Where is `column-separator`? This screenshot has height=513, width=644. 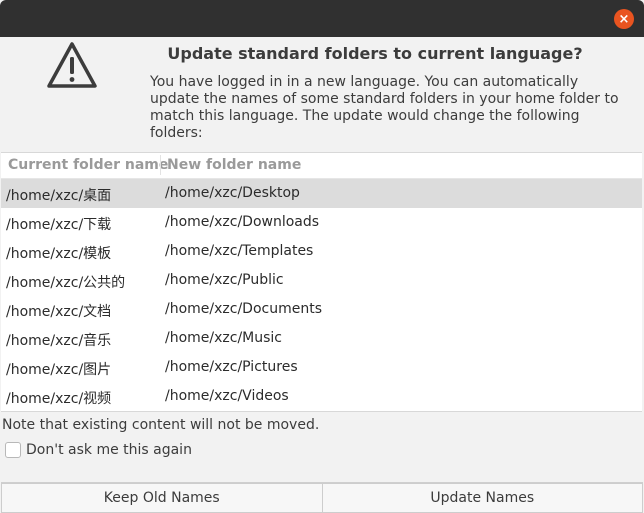
column-separator is located at coordinates (160, 165).